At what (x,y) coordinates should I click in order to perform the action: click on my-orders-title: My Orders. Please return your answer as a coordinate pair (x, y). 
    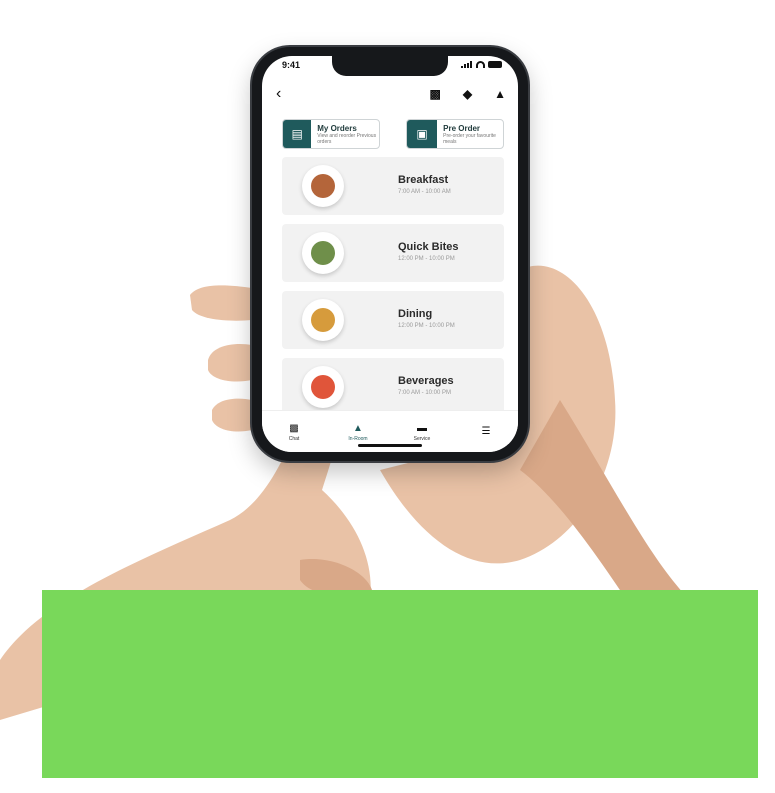
    Looking at the image, I should click on (337, 128).